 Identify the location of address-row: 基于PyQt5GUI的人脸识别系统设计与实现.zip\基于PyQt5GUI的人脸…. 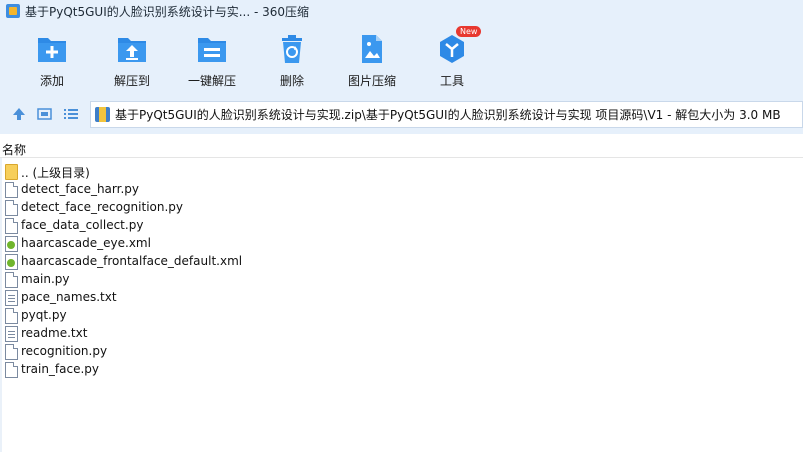
(401, 115).